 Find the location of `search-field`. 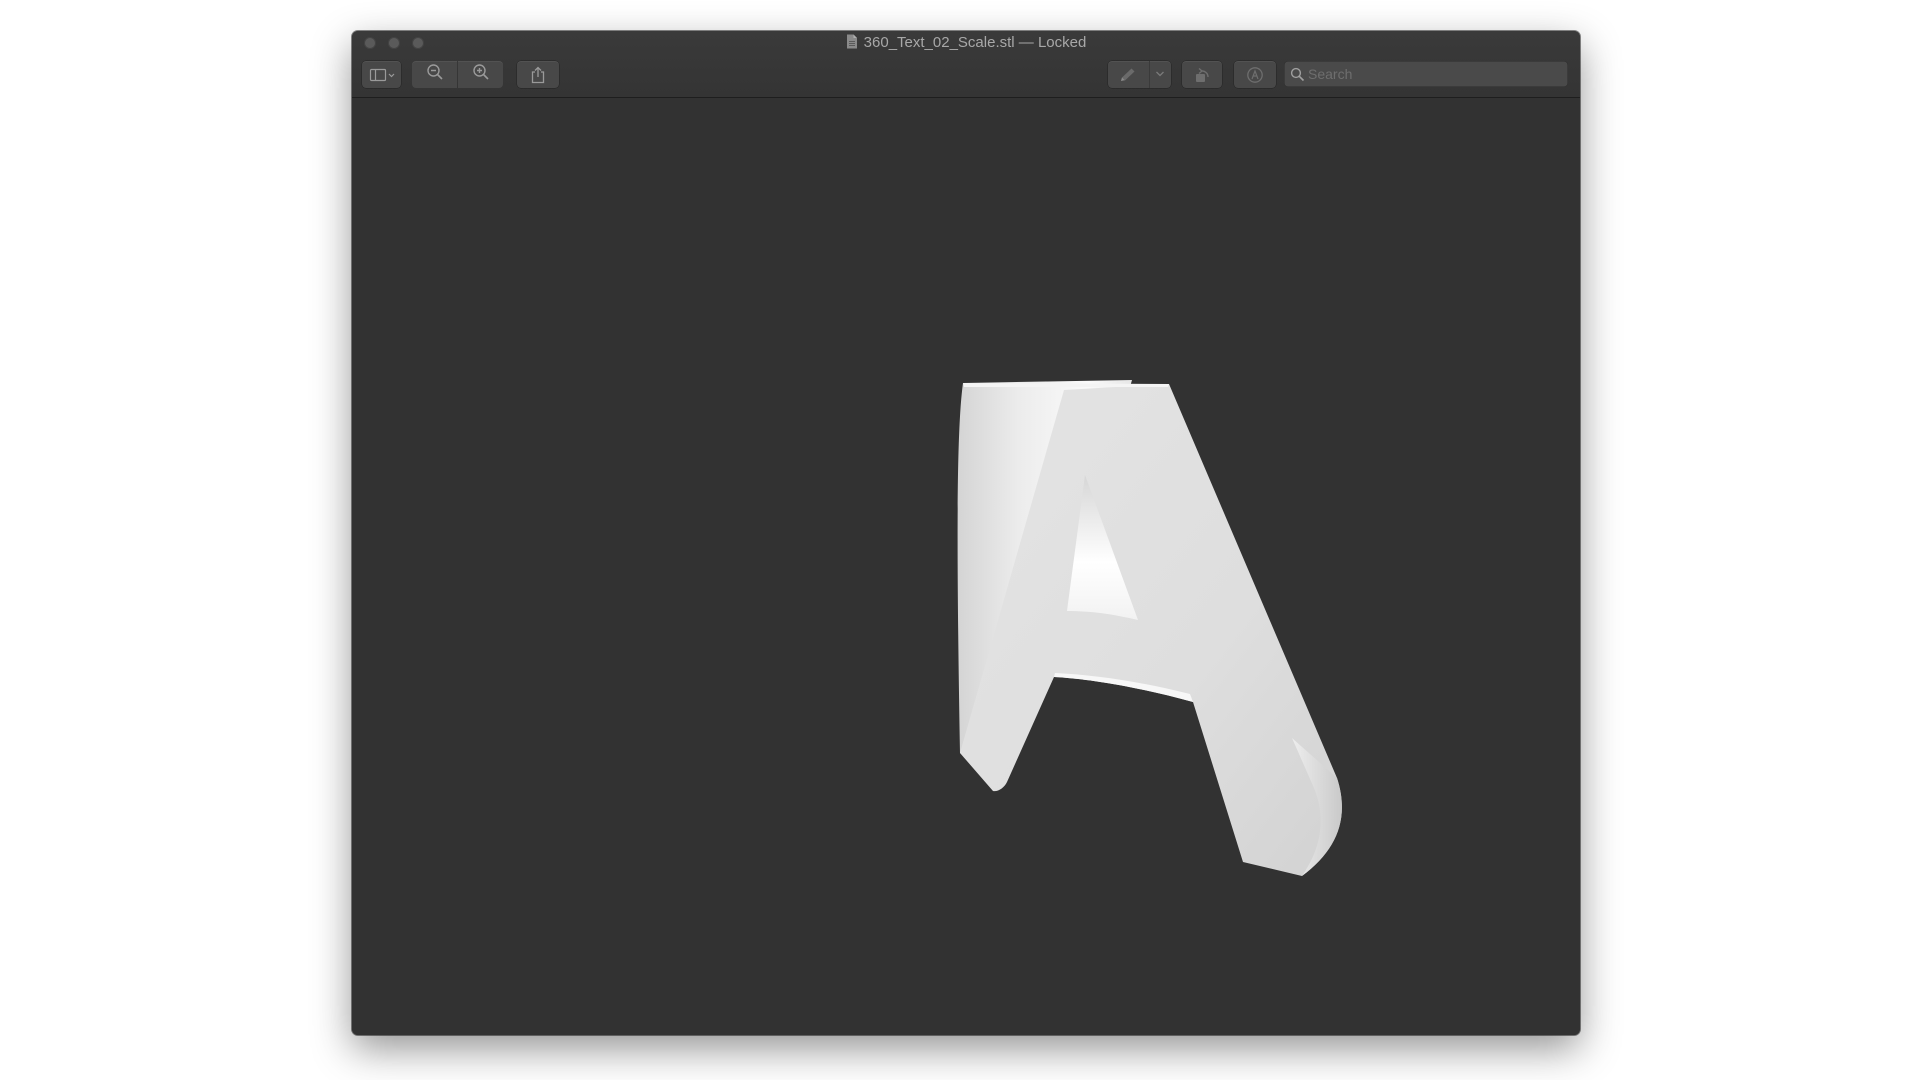

search-field is located at coordinates (1426, 74).